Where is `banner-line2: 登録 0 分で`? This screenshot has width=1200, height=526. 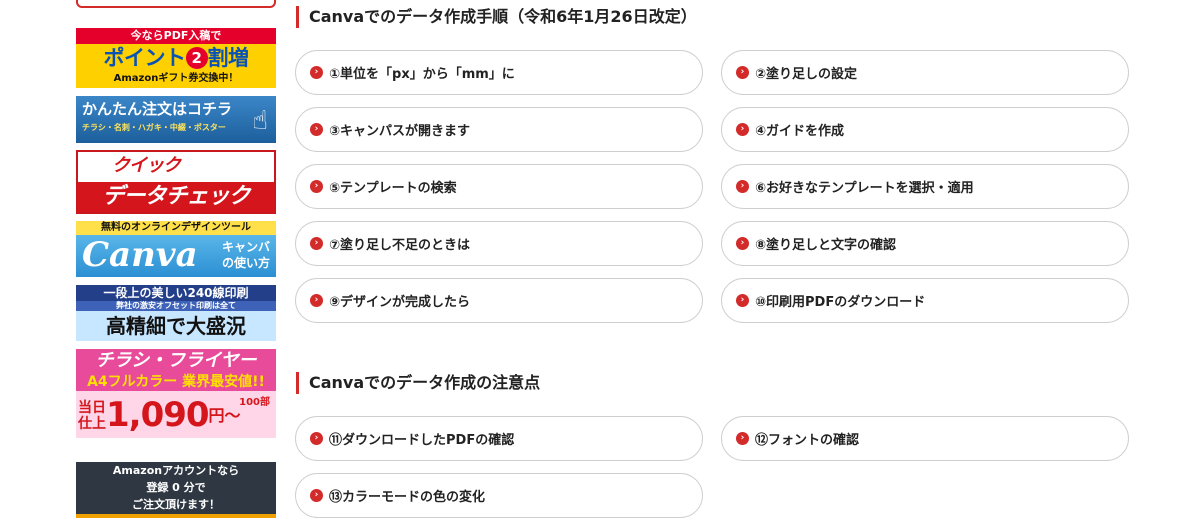 banner-line2: 登録 0 分で is located at coordinates (176, 487).